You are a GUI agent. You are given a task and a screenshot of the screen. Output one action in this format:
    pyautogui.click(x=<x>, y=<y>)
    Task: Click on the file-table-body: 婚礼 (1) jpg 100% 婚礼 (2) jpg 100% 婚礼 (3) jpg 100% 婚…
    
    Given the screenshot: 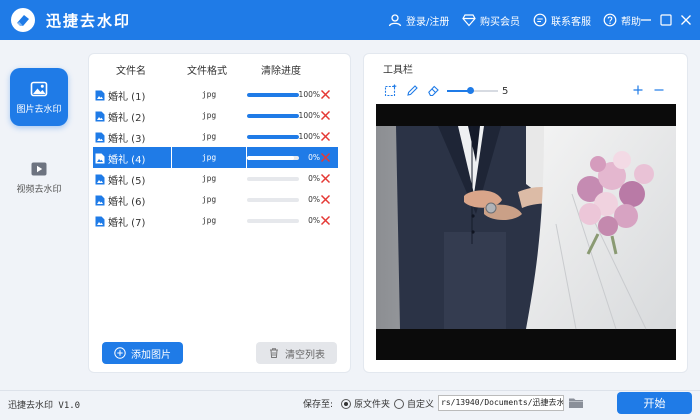 What is the action you would take?
    pyautogui.click(x=215, y=157)
    